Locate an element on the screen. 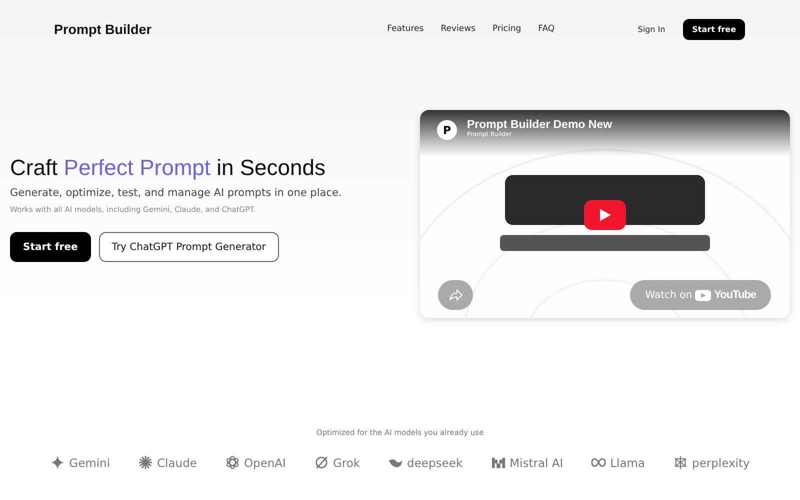  model-name: Mistral AI is located at coordinates (537, 463).